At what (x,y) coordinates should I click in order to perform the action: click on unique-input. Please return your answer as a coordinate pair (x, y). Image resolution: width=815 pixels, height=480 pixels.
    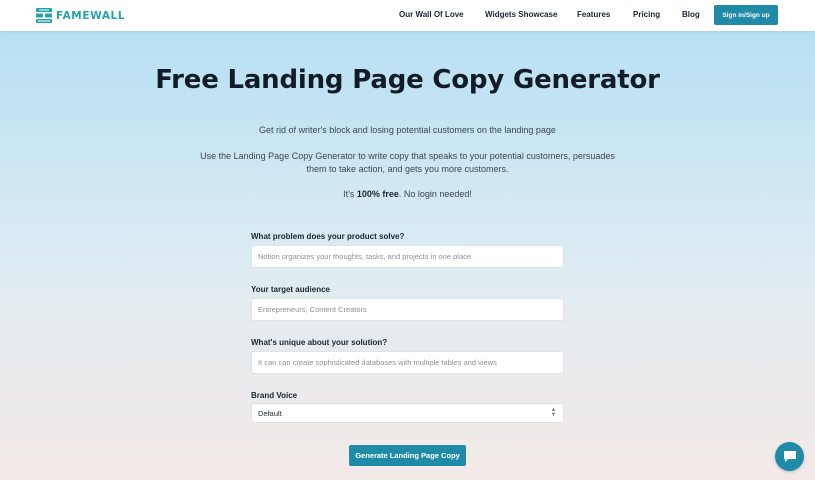
    Looking at the image, I should click on (407, 362).